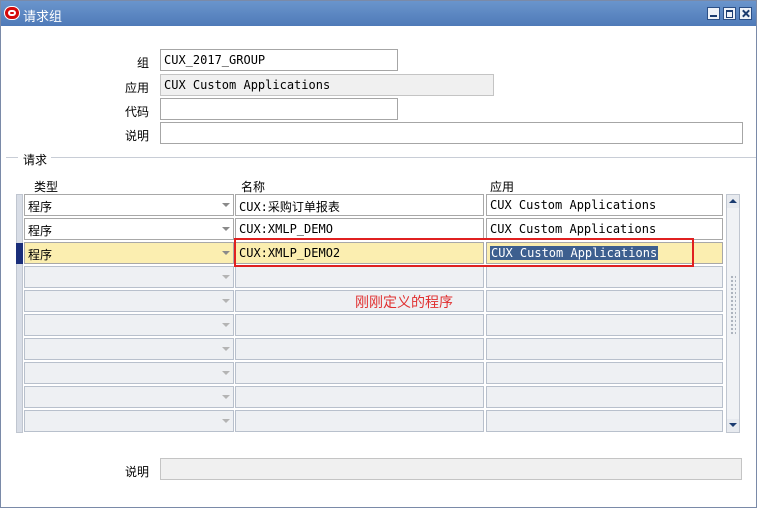  Describe the element at coordinates (19, 313) in the screenshot. I see `row-selector-strip` at that location.